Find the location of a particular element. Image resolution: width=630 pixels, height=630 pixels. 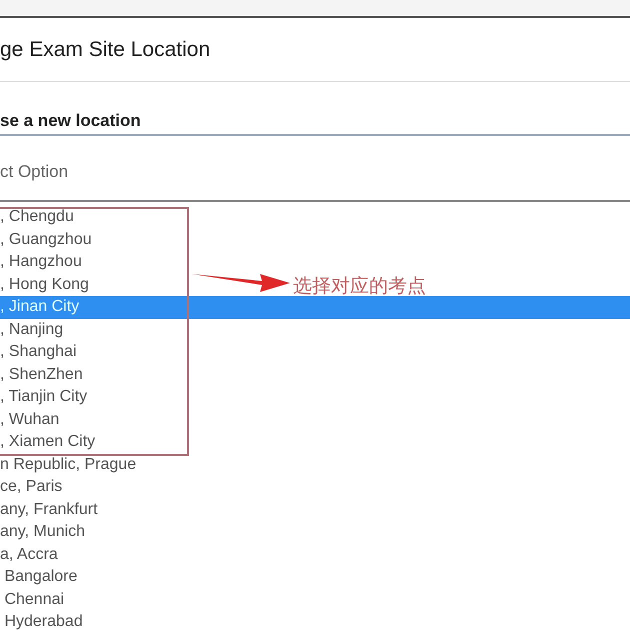

location-option: , Wuhan is located at coordinates (30, 419).